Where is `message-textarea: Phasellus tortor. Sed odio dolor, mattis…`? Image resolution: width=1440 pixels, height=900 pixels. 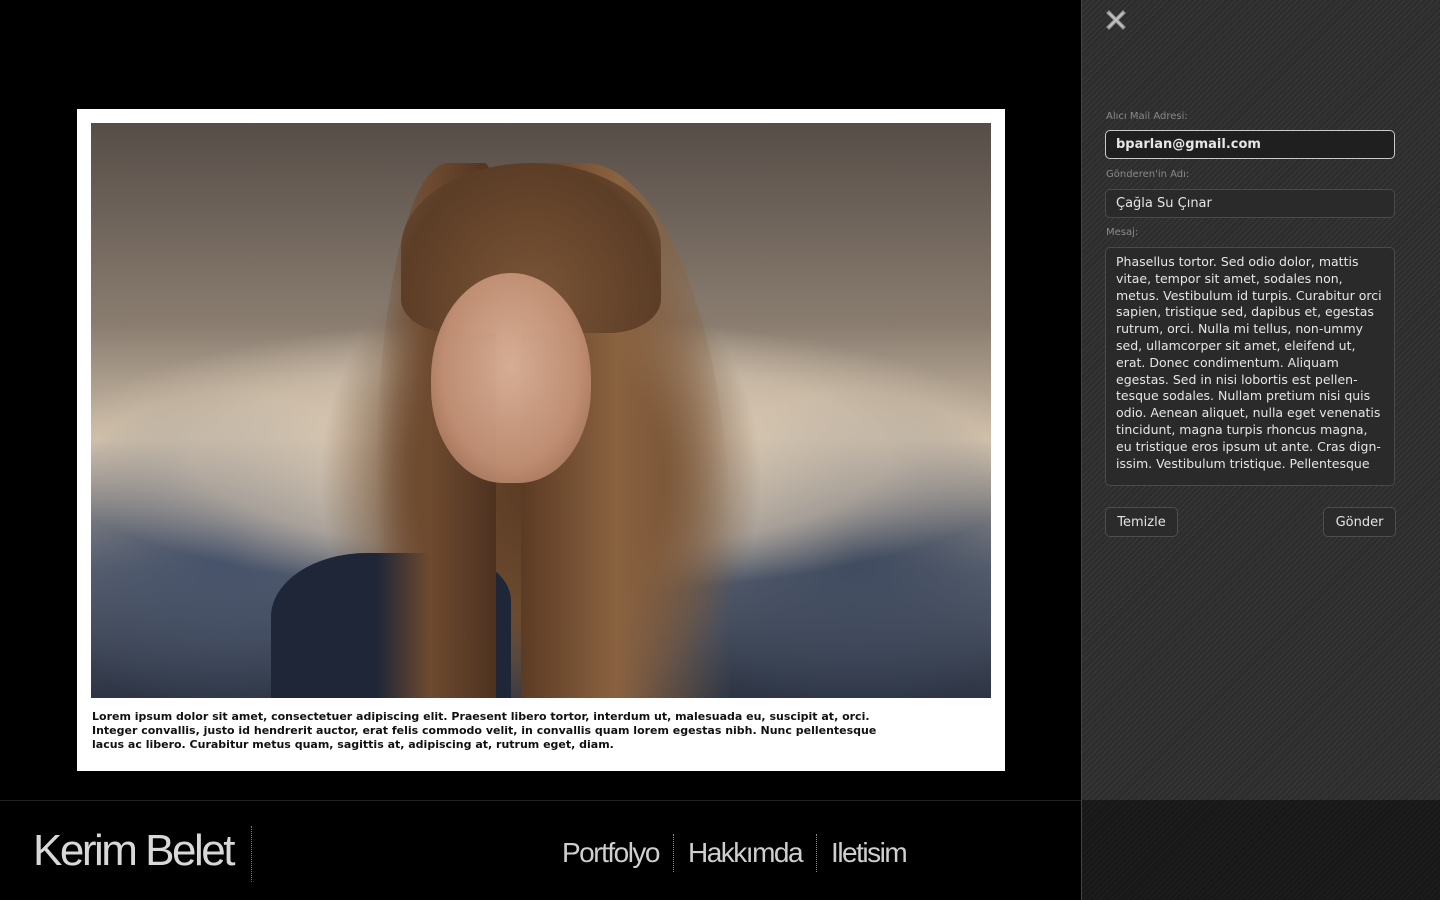
message-textarea: Phasellus tortor. Sed odio dolor, mattis… is located at coordinates (1250, 366).